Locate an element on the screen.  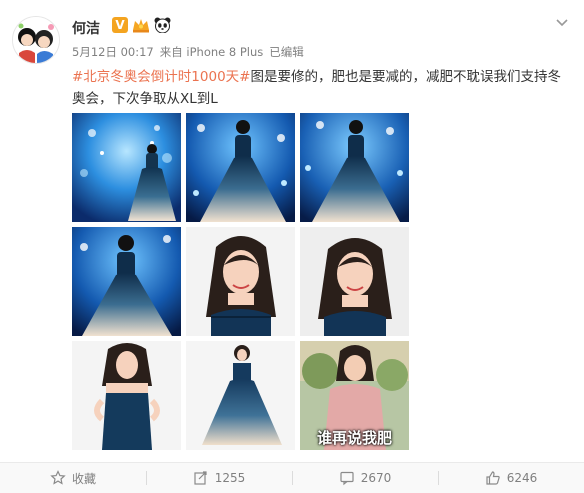
repost-button: 1255 is located at coordinates (219, 478).